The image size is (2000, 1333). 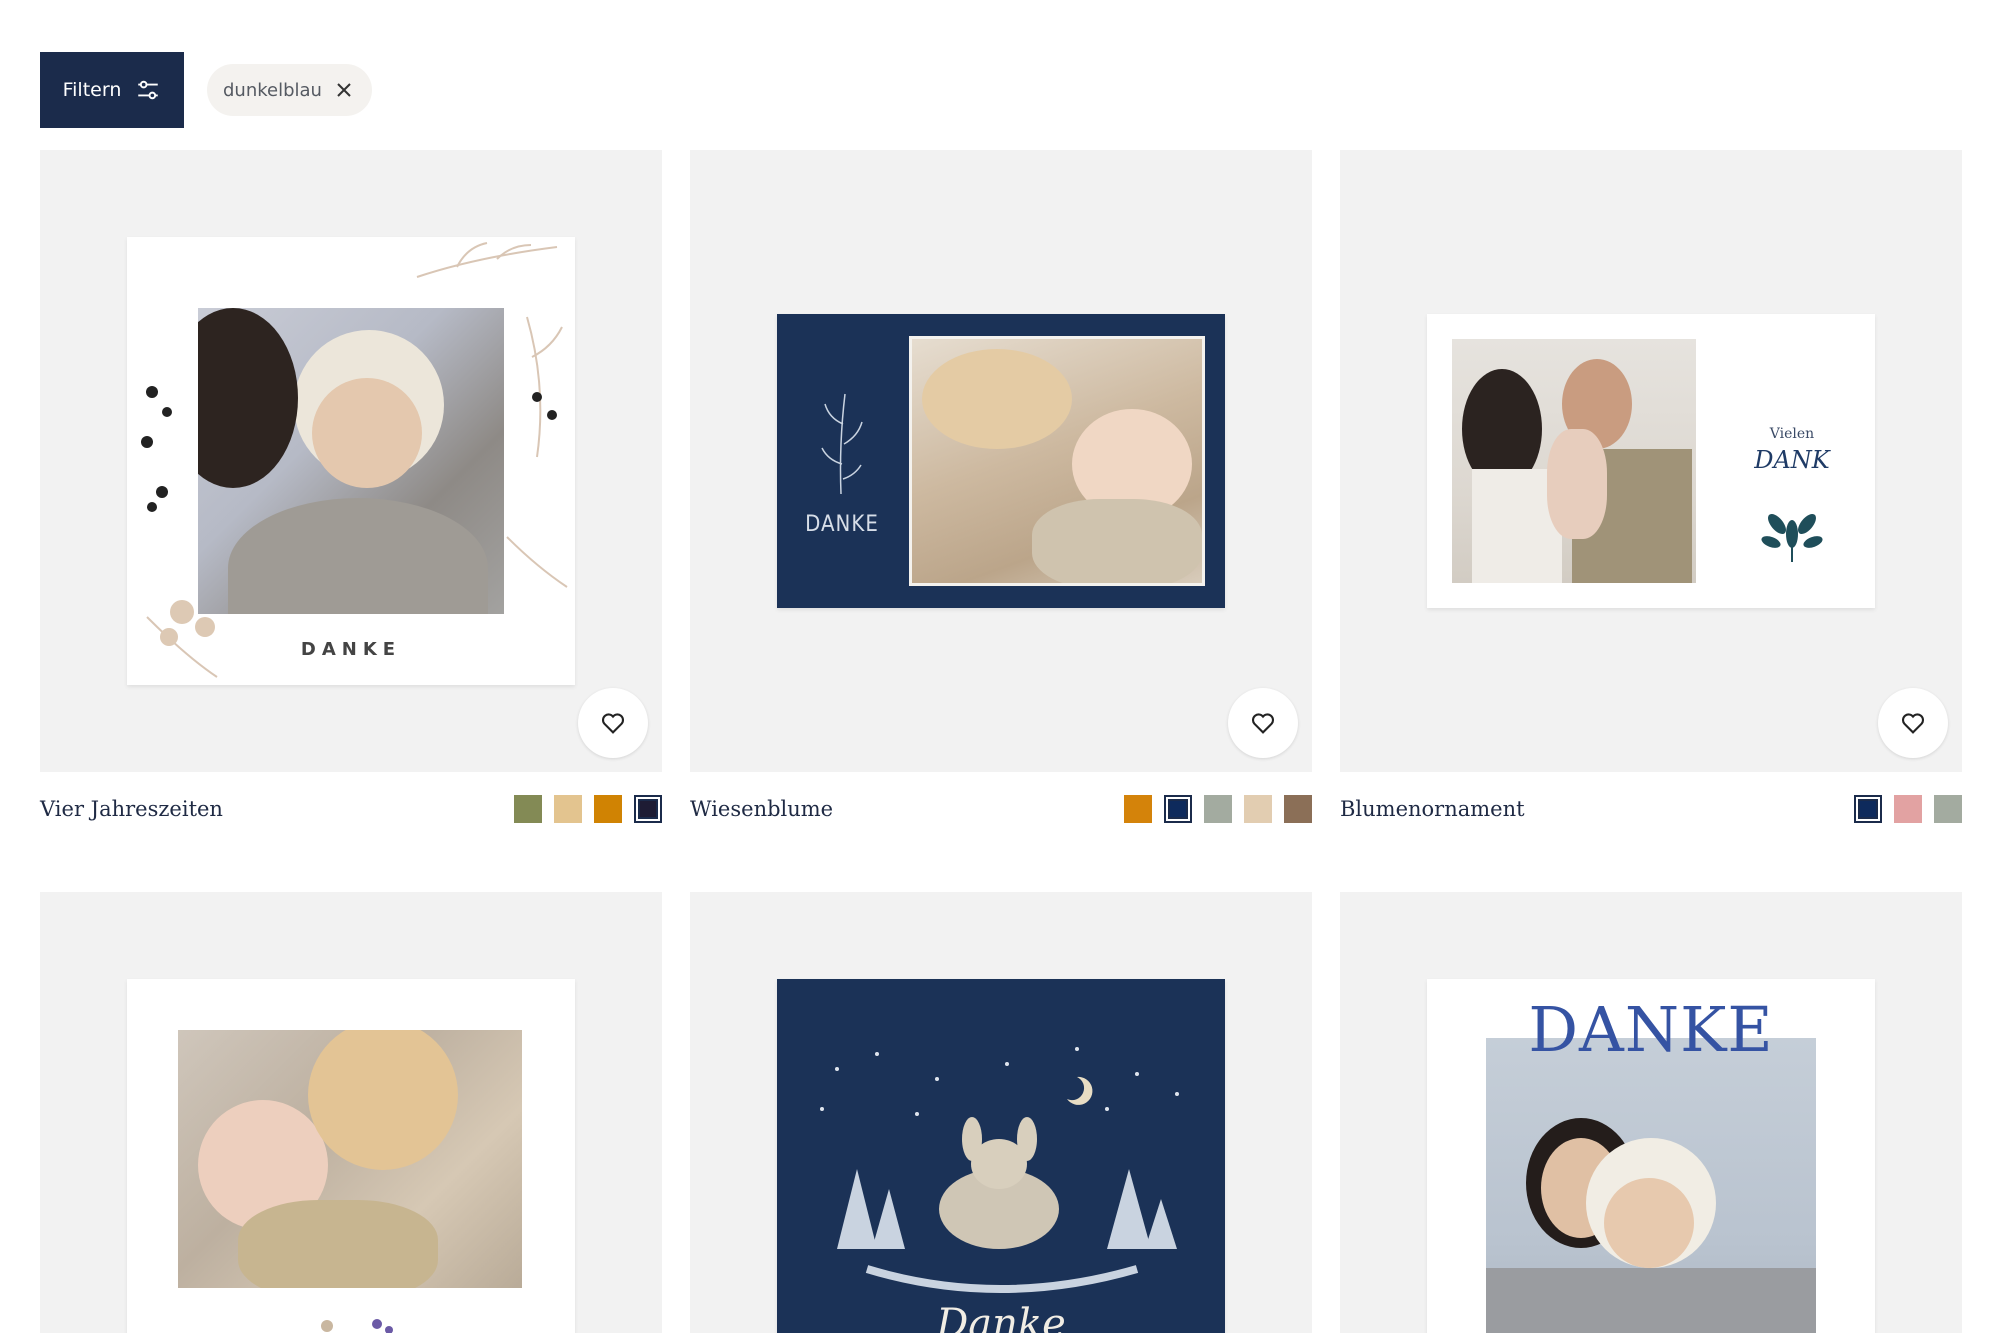 I want to click on card-mockup: Danke, so click(x=1001, y=1156).